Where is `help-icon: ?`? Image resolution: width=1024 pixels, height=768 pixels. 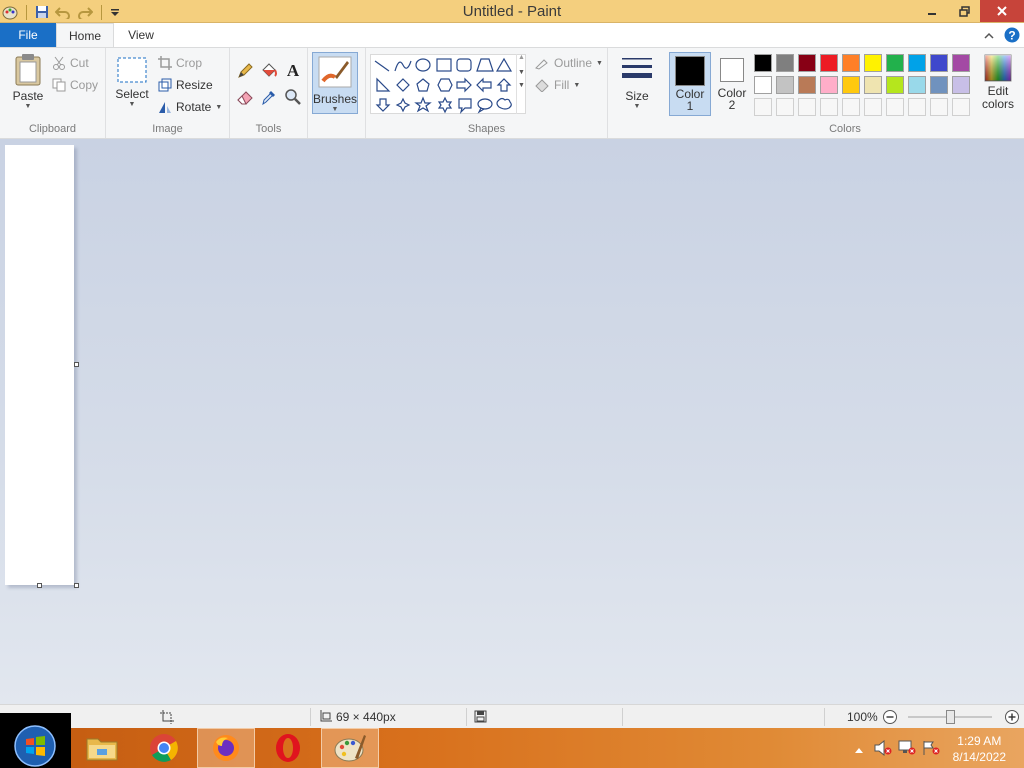 help-icon: ? is located at coordinates (1012, 35).